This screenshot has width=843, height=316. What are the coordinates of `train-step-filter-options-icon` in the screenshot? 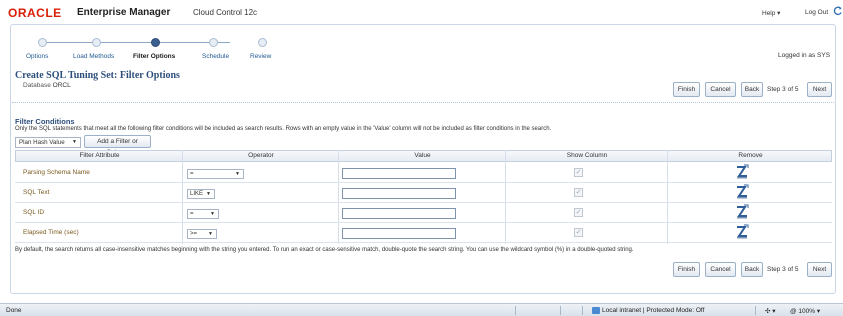 It's located at (155, 42).